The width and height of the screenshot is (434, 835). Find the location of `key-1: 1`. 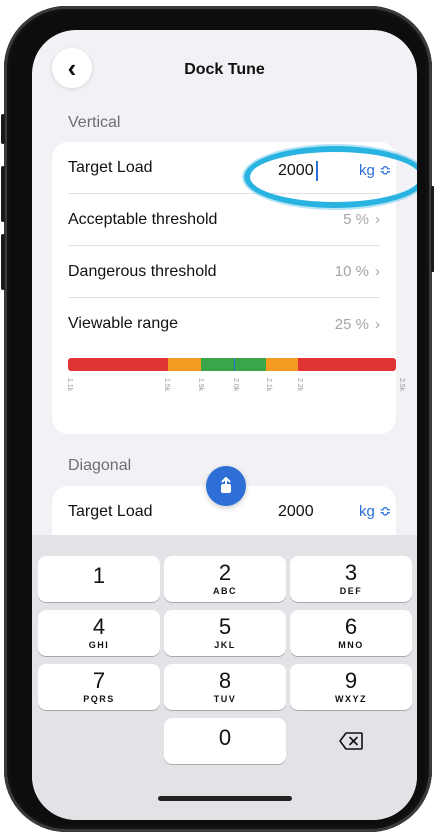

key-1: 1 is located at coordinates (99, 579).